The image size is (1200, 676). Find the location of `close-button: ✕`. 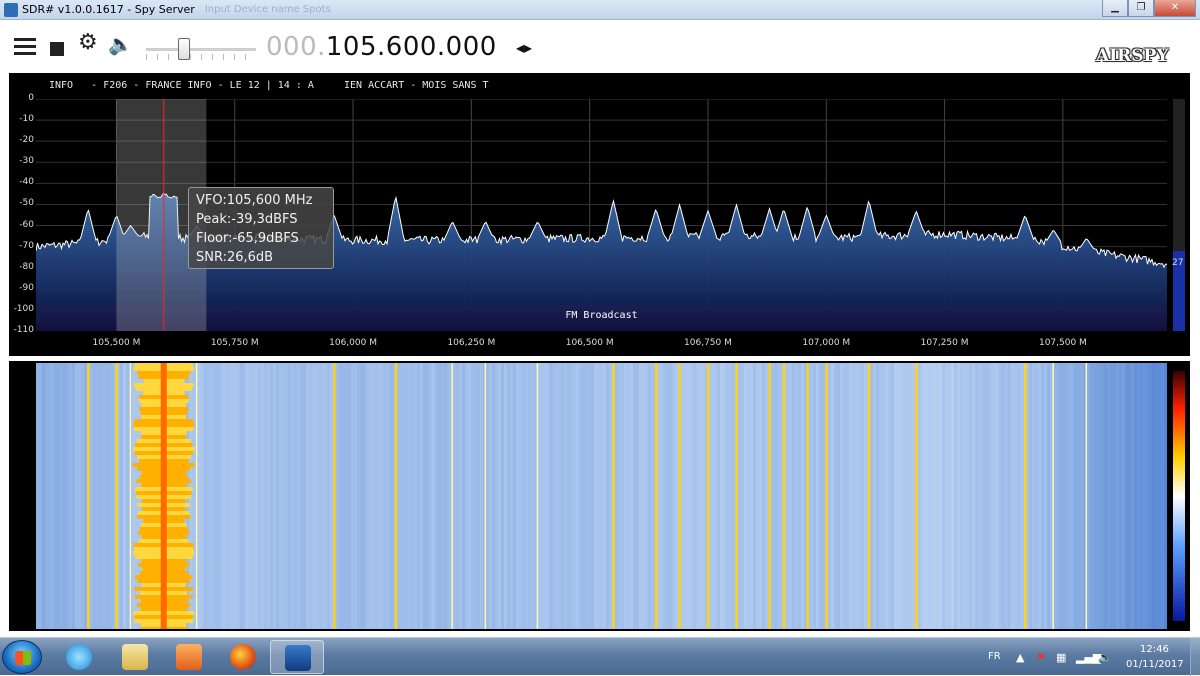

close-button: ✕ is located at coordinates (1175, 8).